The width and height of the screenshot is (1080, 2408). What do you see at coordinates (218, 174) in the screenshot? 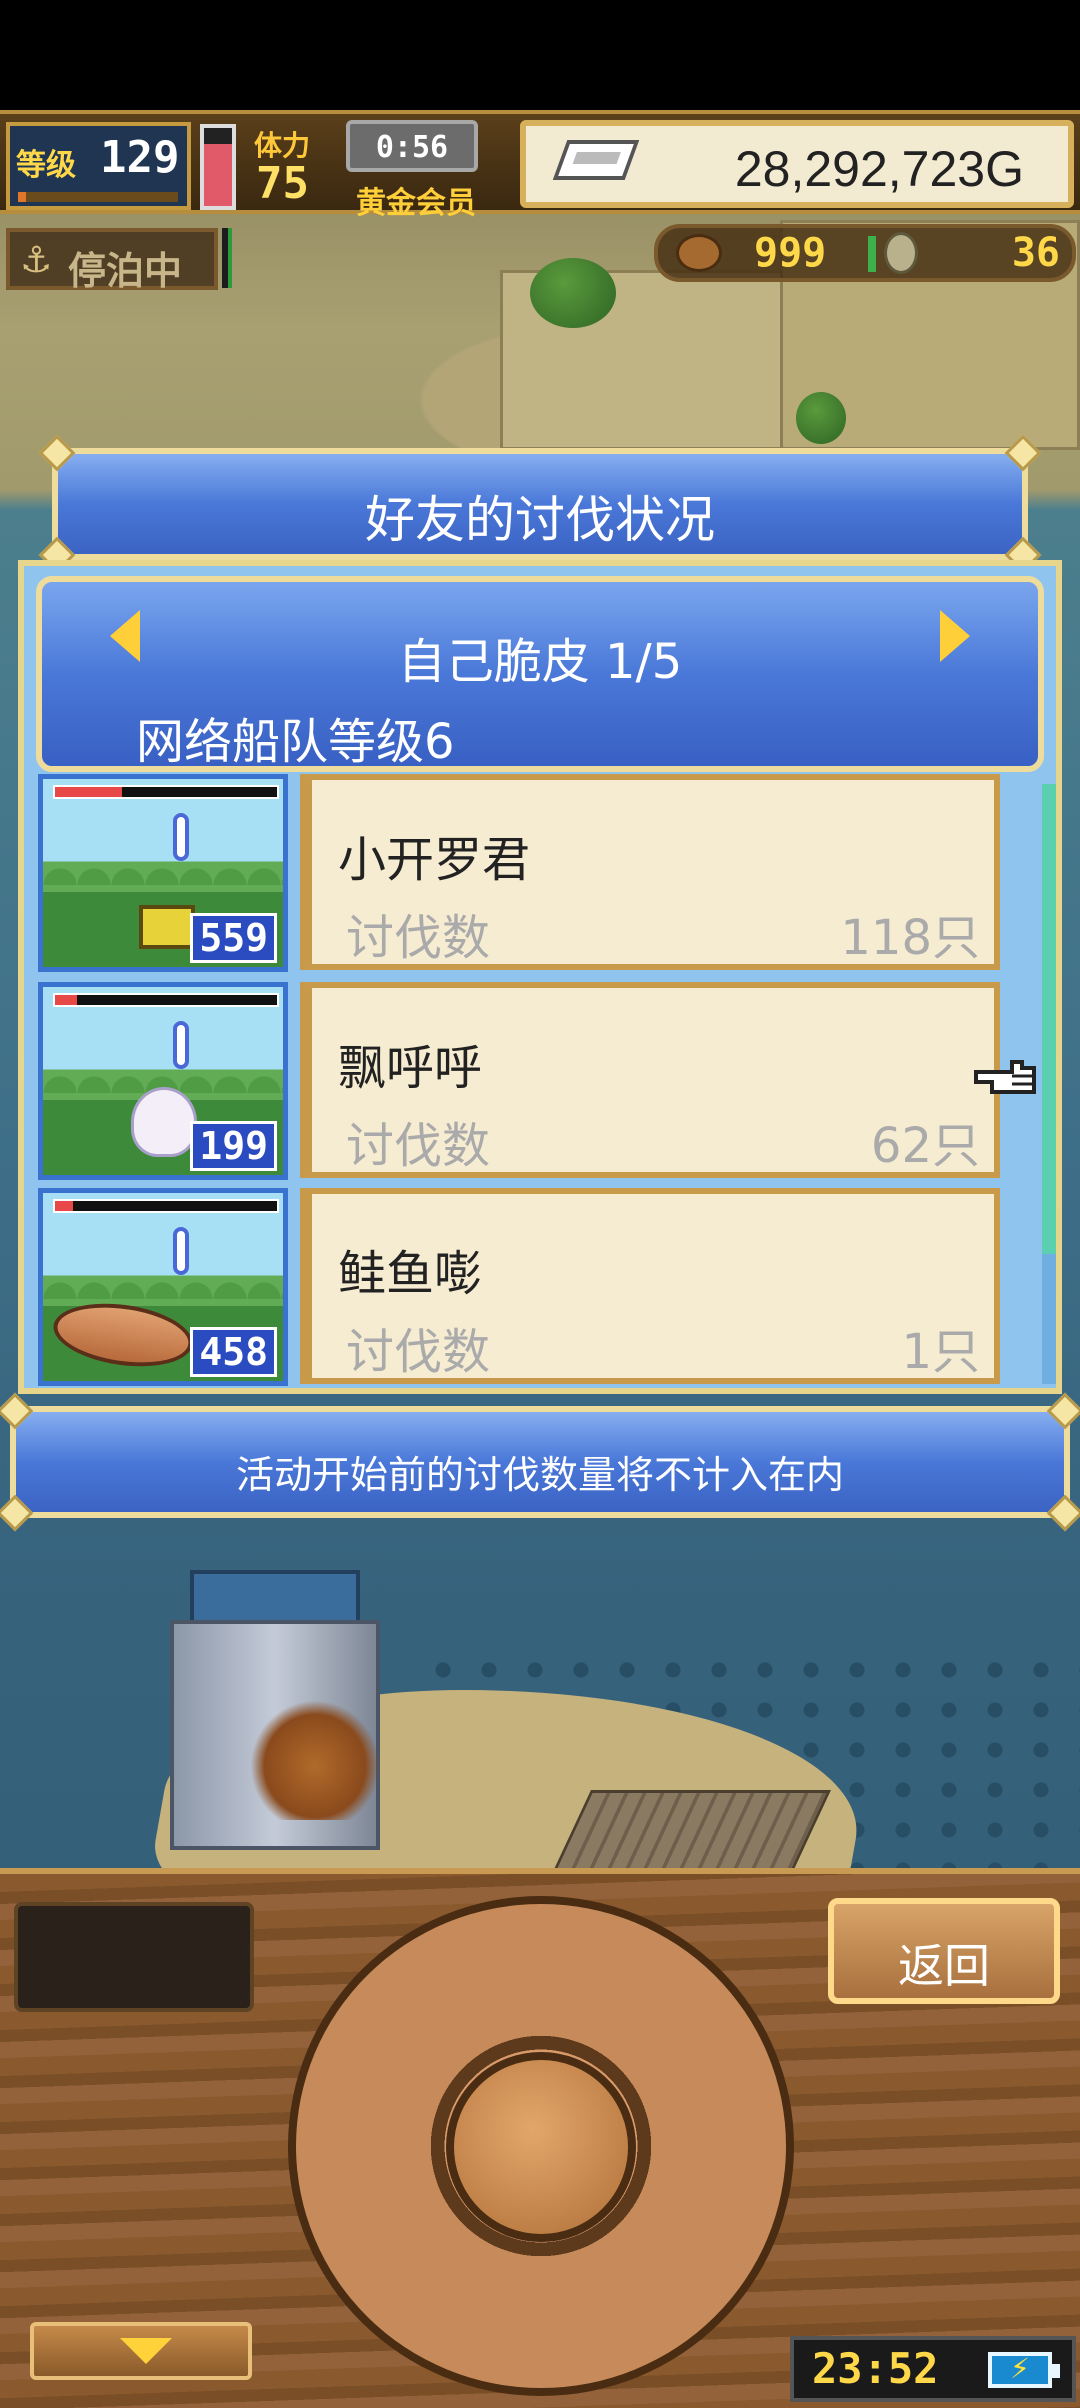
I see `hp-gauge-fill` at bounding box center [218, 174].